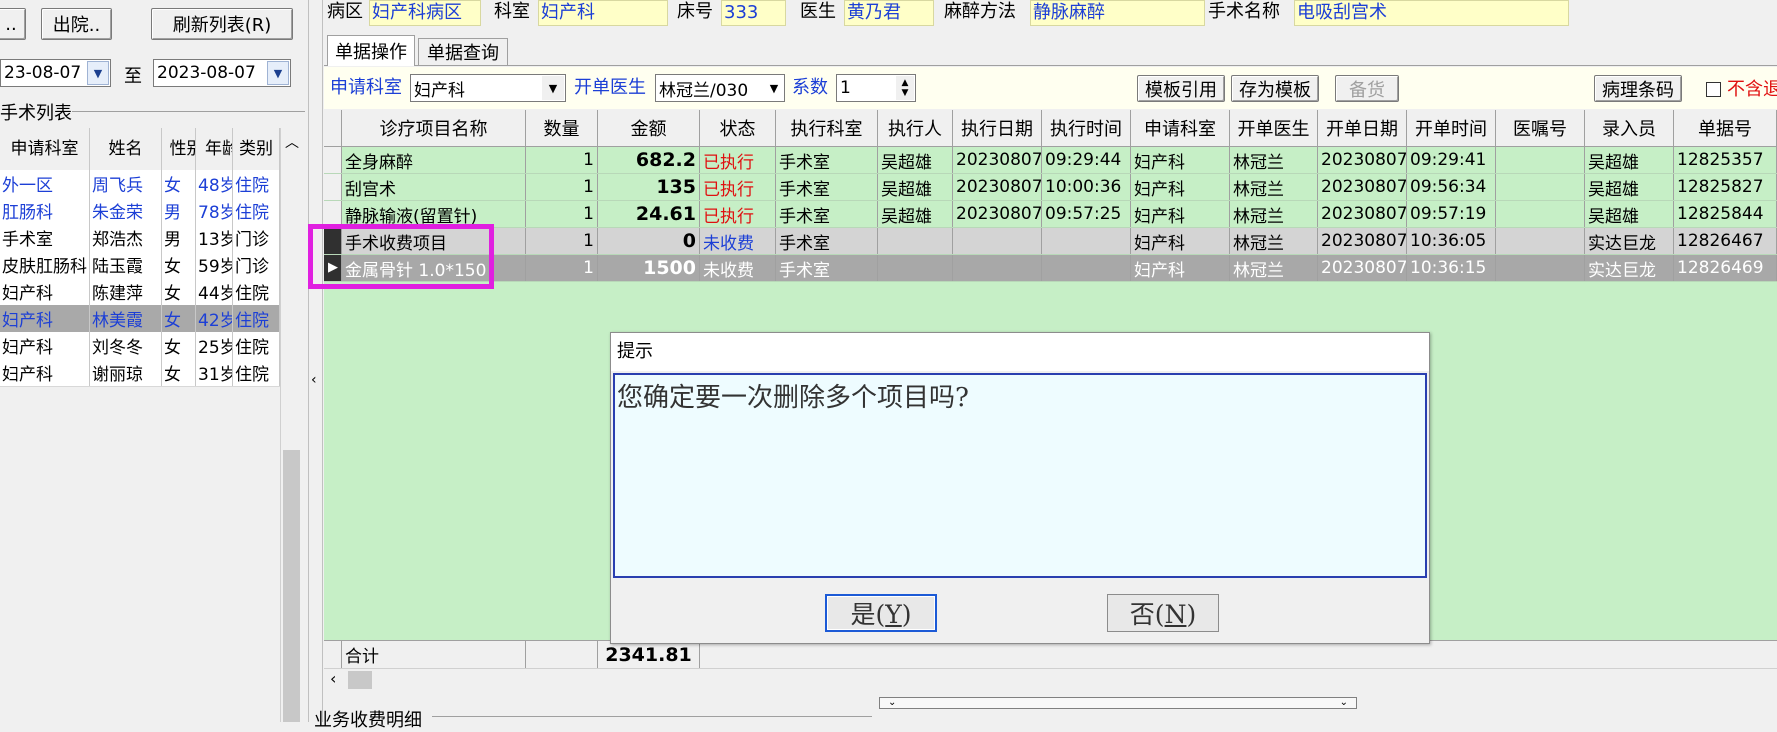 This screenshot has width=1777, height=732. What do you see at coordinates (1181, 88) in the screenshot?
I see `template-reference-button: 模板引用` at bounding box center [1181, 88].